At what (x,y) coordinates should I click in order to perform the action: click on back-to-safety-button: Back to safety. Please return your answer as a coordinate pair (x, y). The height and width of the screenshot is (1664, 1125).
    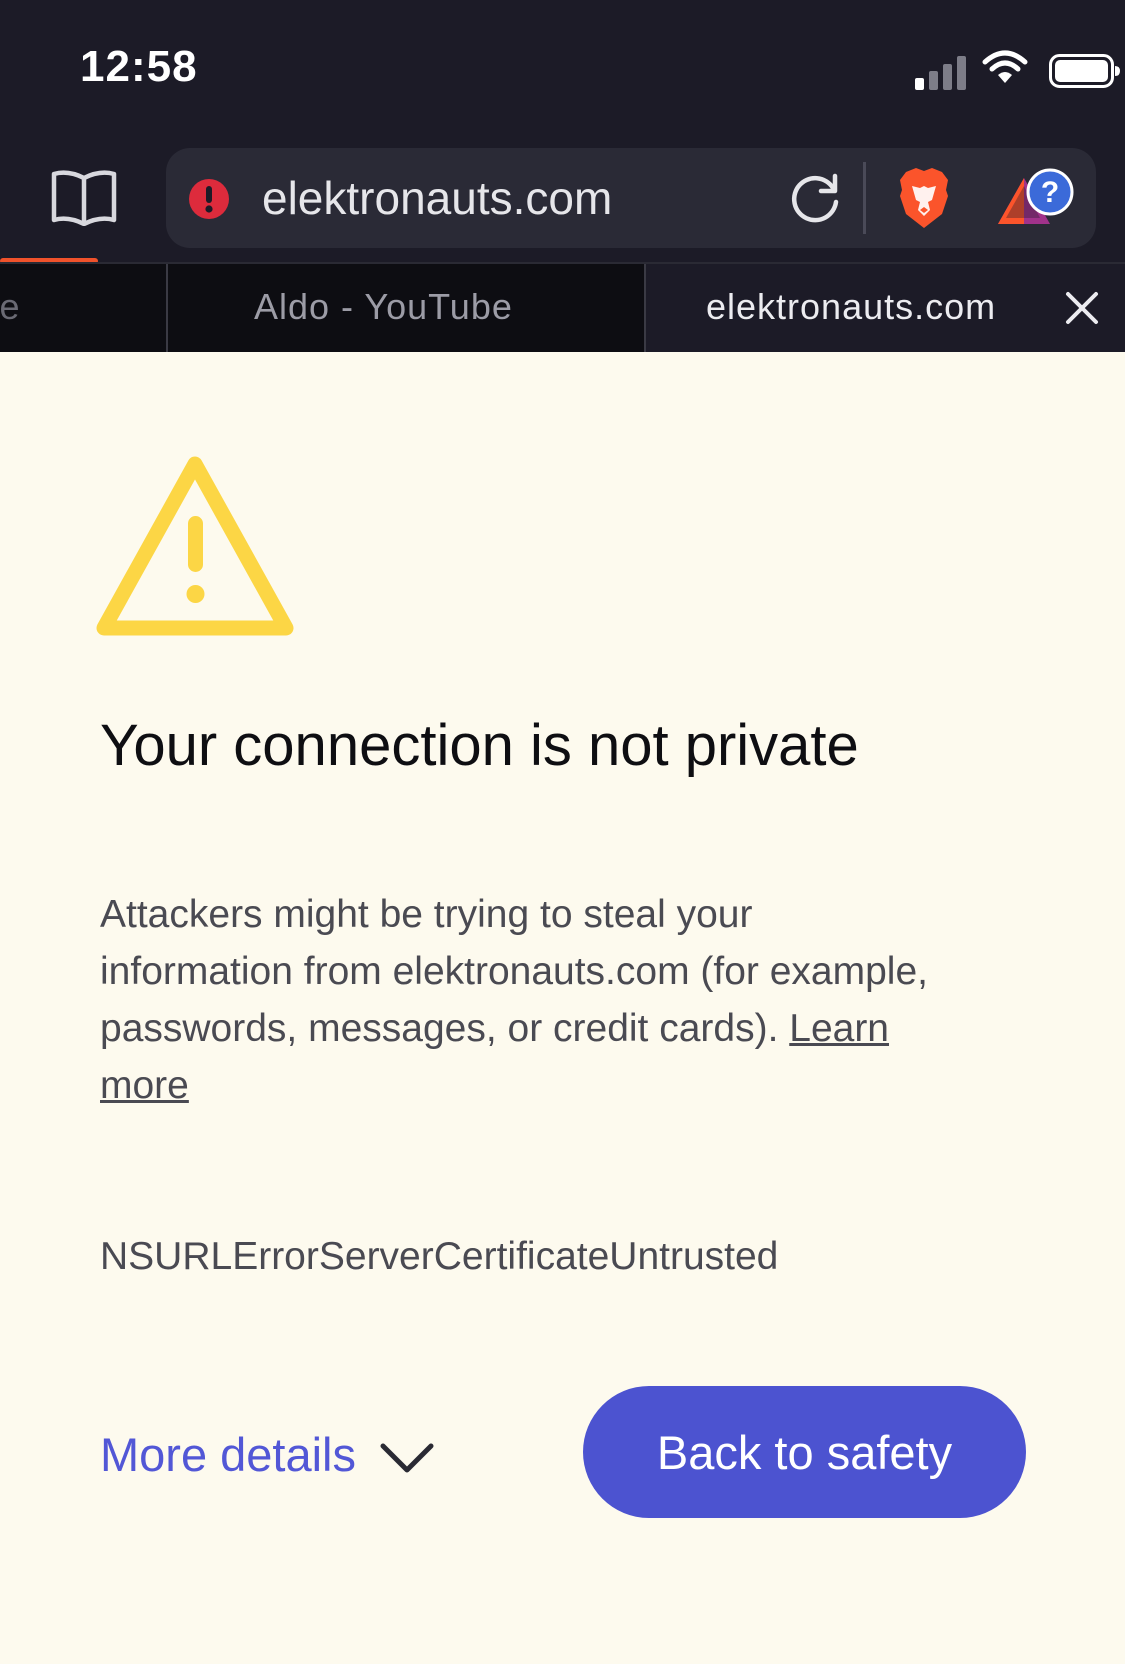
    Looking at the image, I should click on (804, 1452).